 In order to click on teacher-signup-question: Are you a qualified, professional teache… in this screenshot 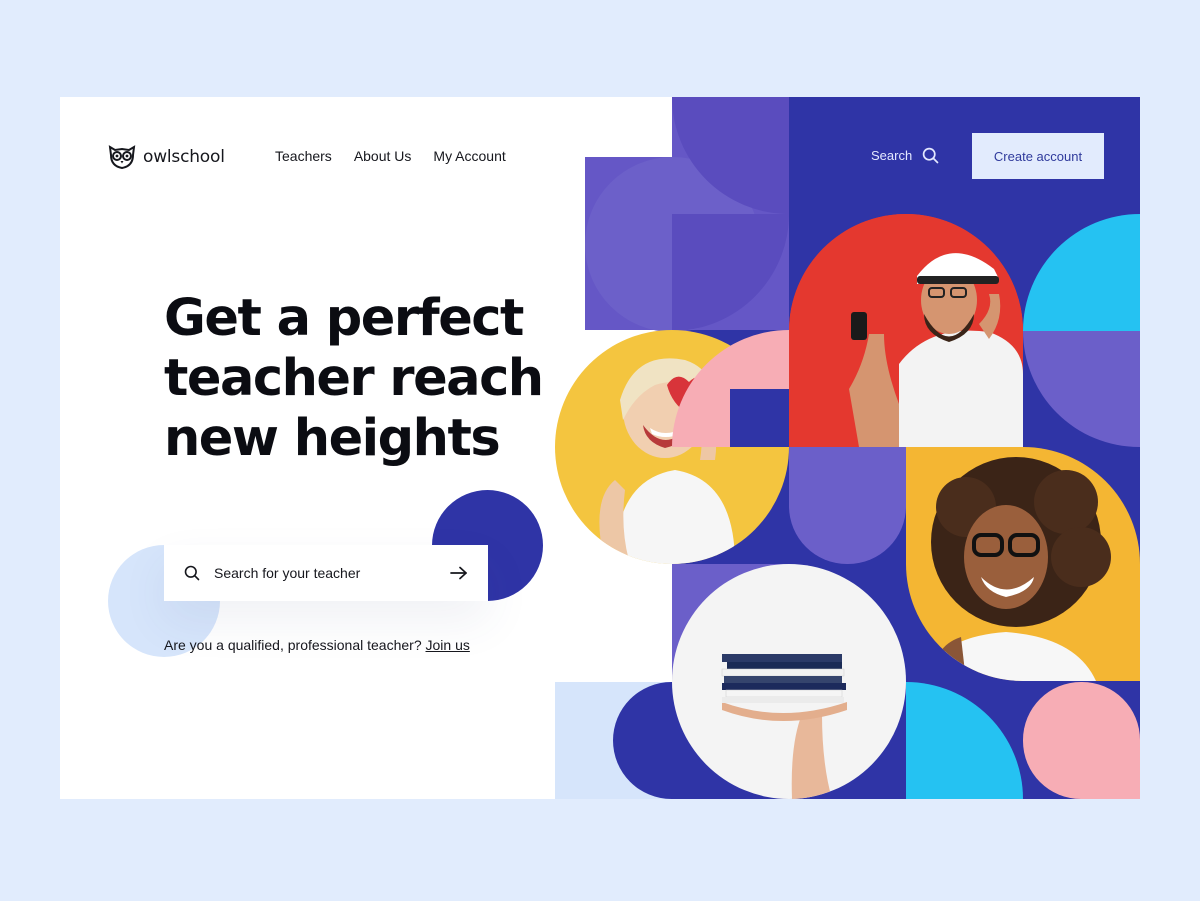, I will do `click(293, 645)`.